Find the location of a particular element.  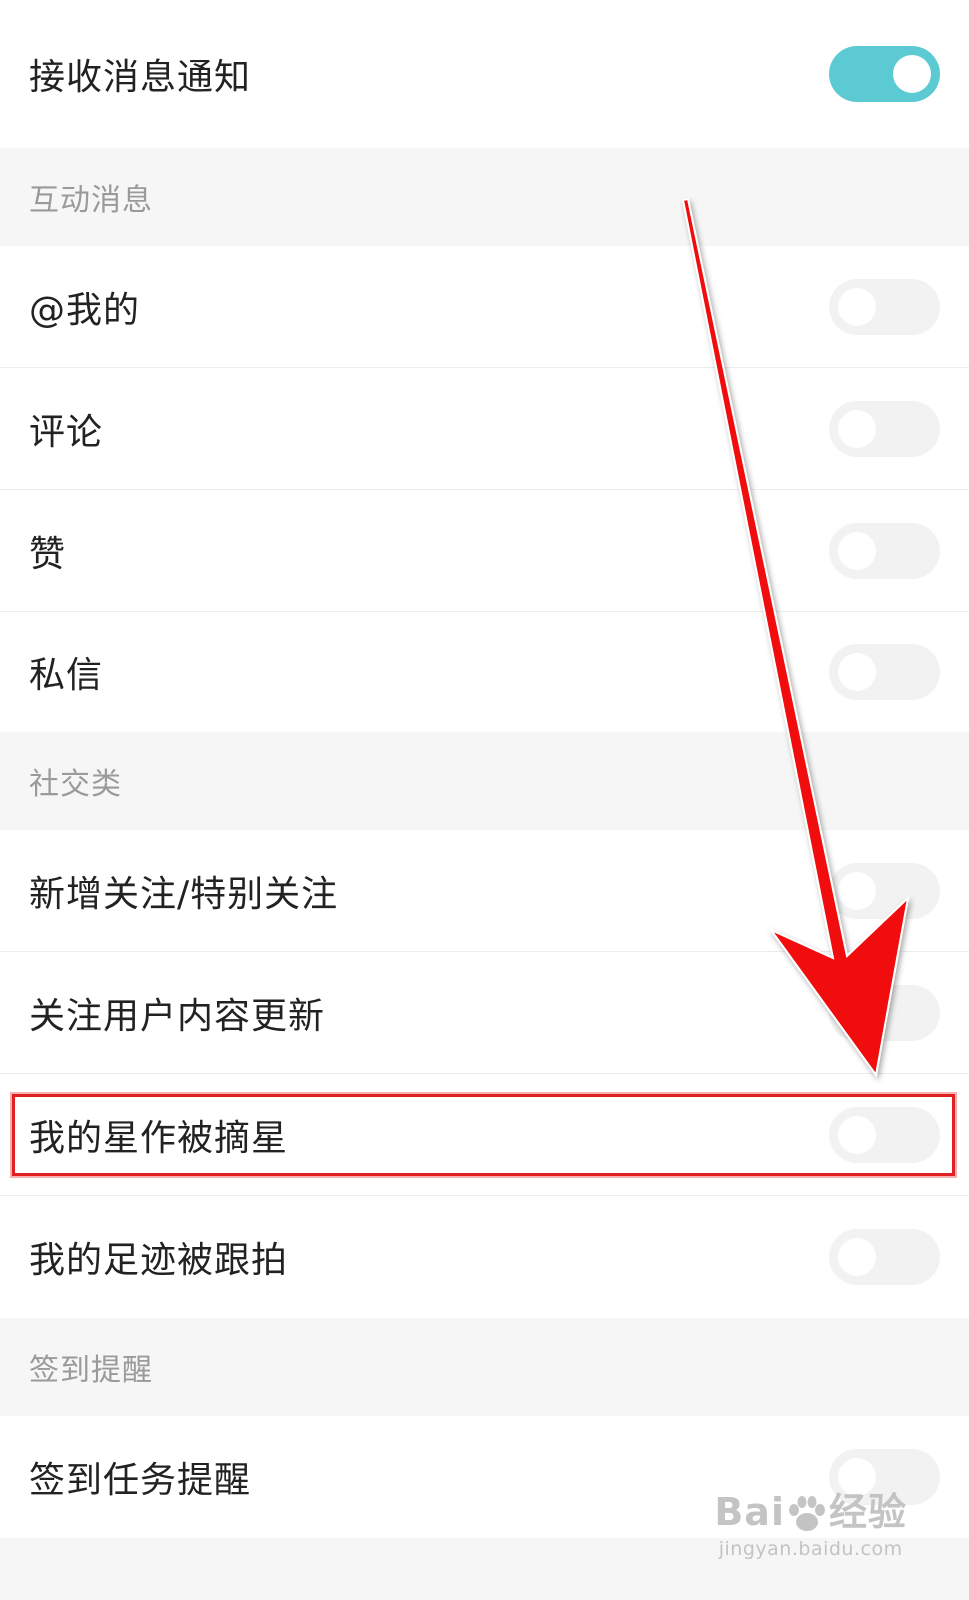

new-follows-toggle is located at coordinates (884, 891).